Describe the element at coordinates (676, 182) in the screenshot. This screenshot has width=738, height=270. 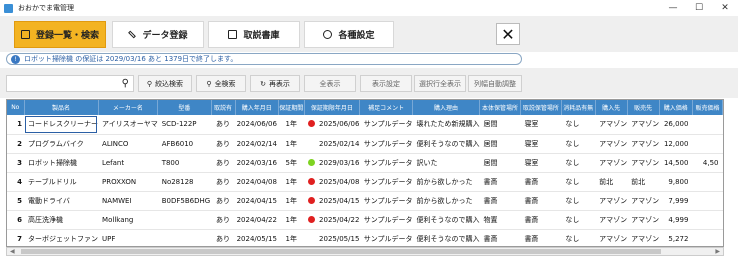
I see `cell-price: 9,800` at that location.